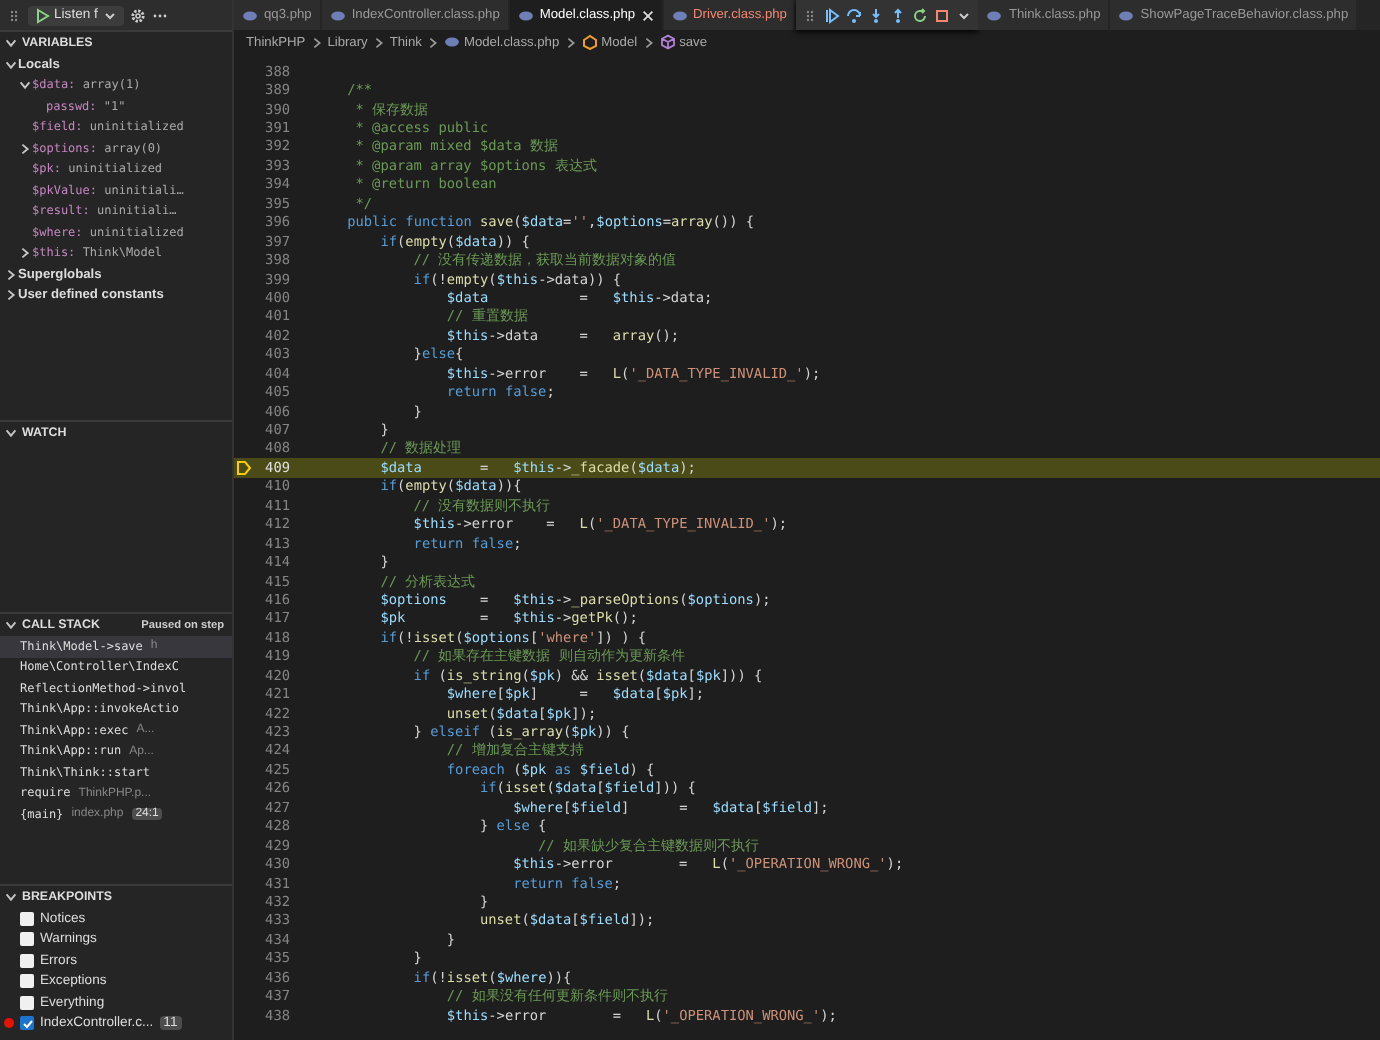  What do you see at coordinates (832, 15) in the screenshot?
I see `continue-icon` at bounding box center [832, 15].